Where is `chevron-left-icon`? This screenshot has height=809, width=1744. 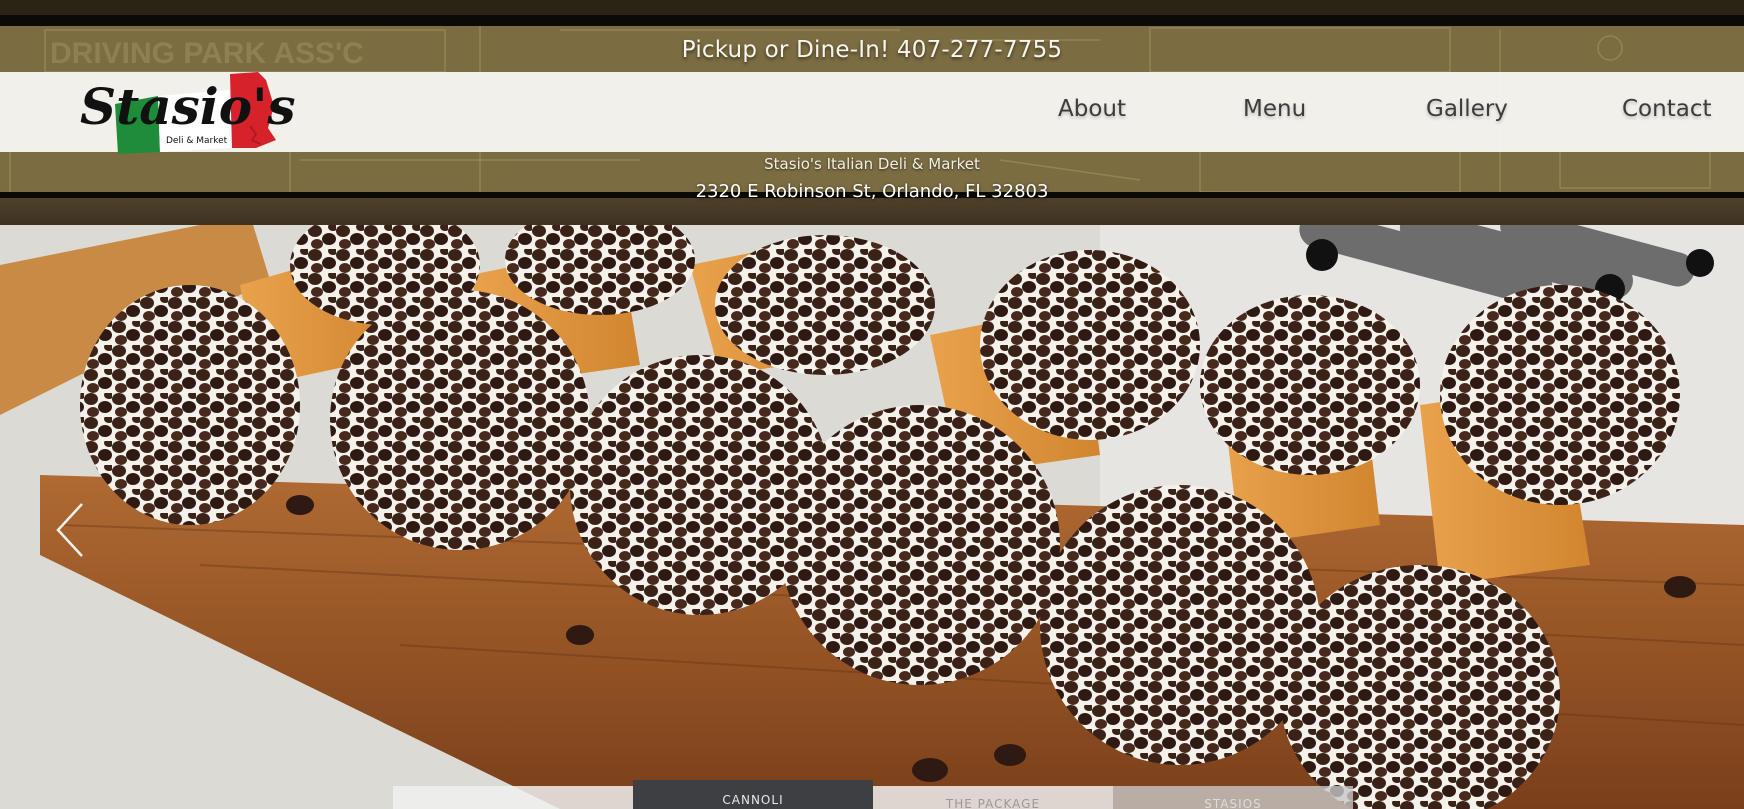
chevron-left-icon is located at coordinates (70, 530).